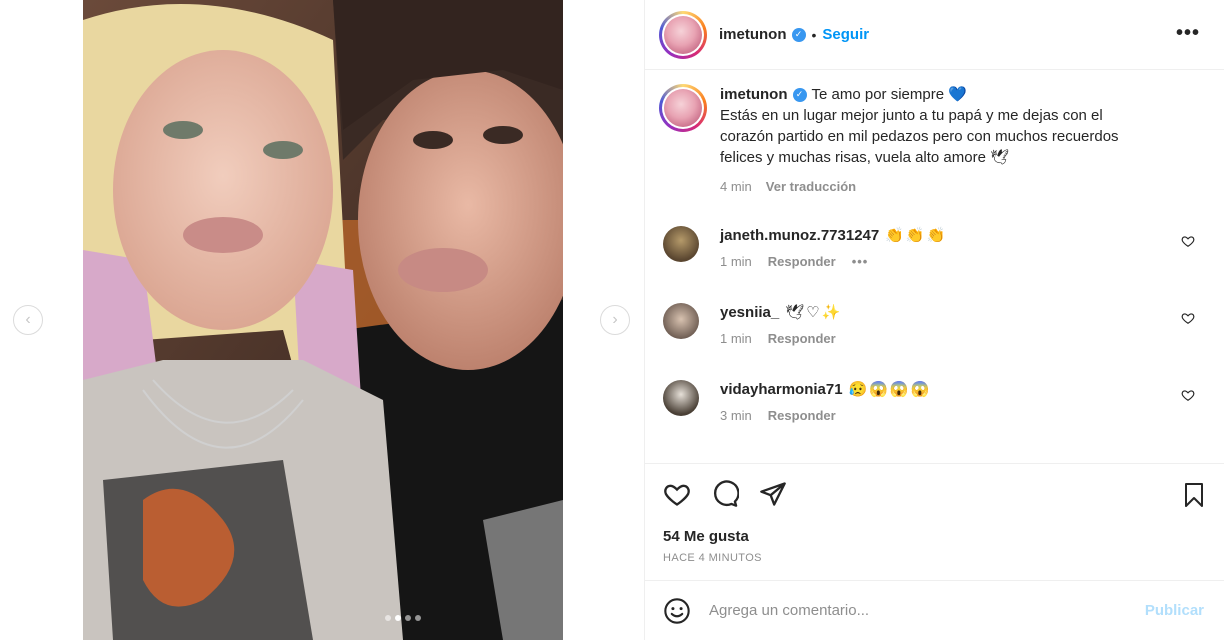 This screenshot has height=640, width=1224. What do you see at coordinates (677, 494) in the screenshot?
I see `like-heart-icon` at bounding box center [677, 494].